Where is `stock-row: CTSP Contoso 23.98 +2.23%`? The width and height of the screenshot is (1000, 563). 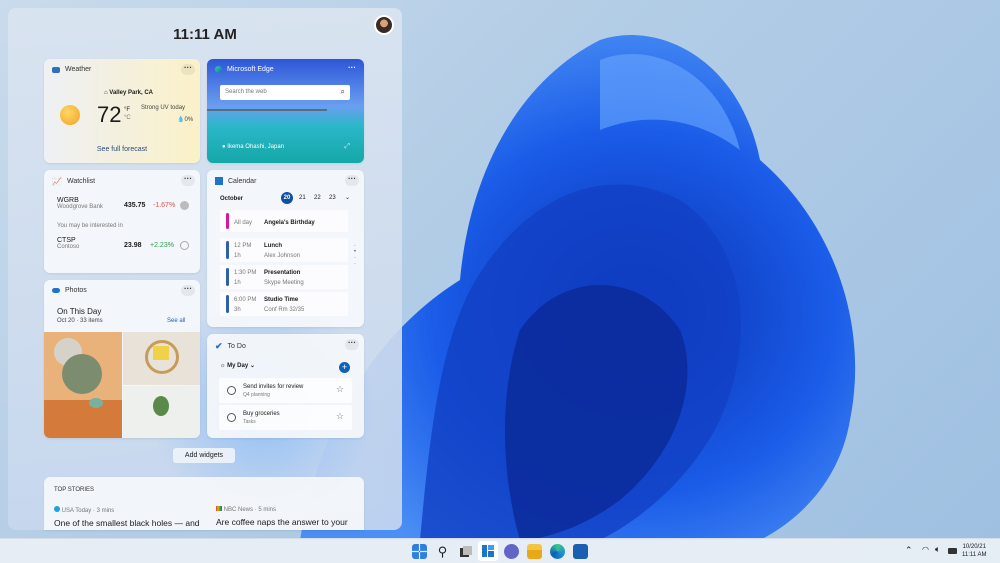
stock-row: CTSP Contoso 23.98 +2.23% is located at coordinates (124, 247).